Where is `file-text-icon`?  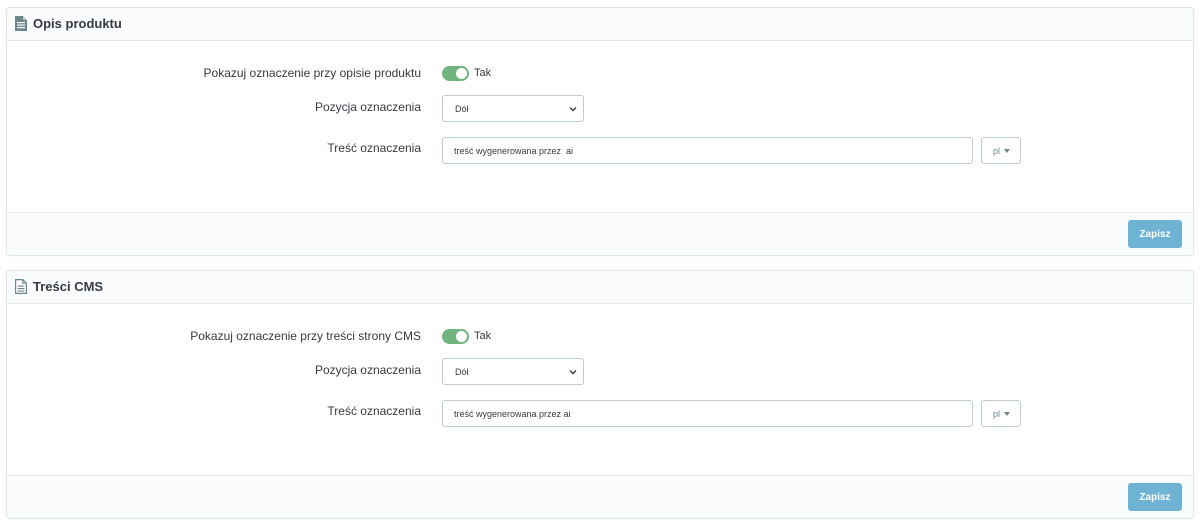 file-text-icon is located at coordinates (21, 286).